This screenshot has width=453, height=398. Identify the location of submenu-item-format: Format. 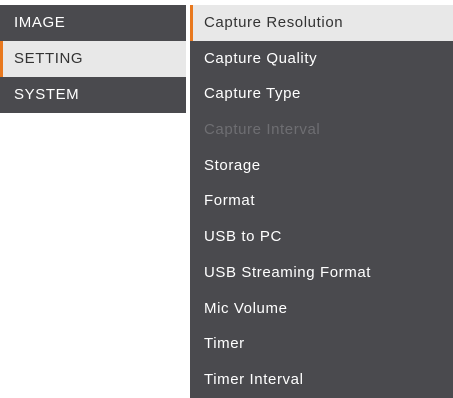
(321, 201).